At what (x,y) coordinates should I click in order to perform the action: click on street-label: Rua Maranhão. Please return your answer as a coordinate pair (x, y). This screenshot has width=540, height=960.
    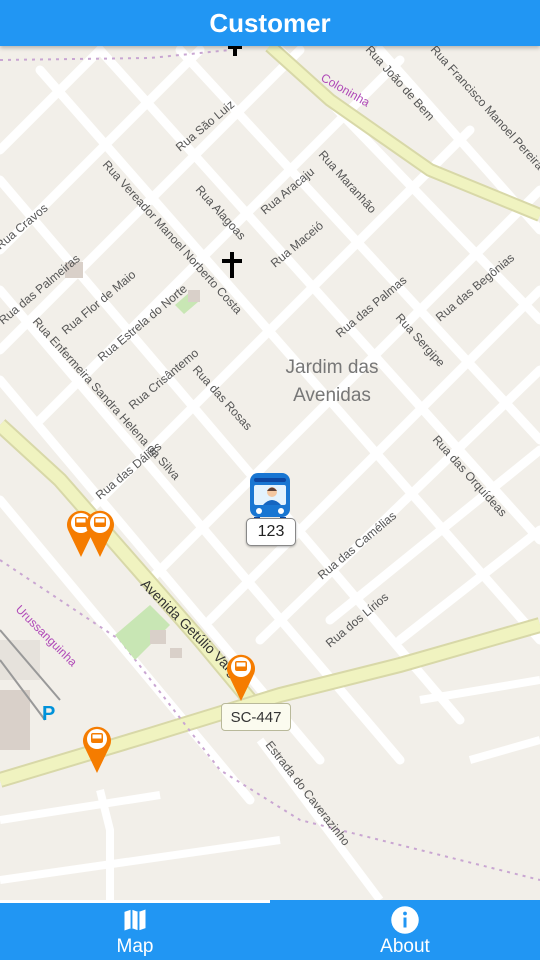
    Looking at the image, I should click on (348, 182).